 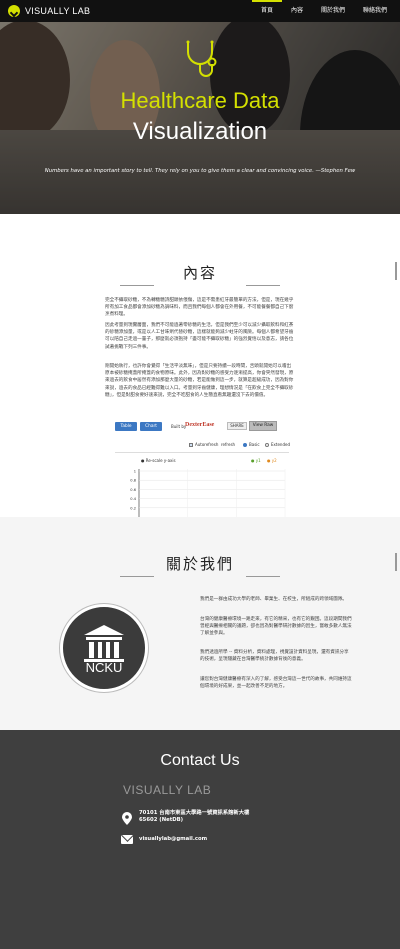 What do you see at coordinates (200, 760) in the screenshot?
I see `contact-title: Contact Us` at bounding box center [200, 760].